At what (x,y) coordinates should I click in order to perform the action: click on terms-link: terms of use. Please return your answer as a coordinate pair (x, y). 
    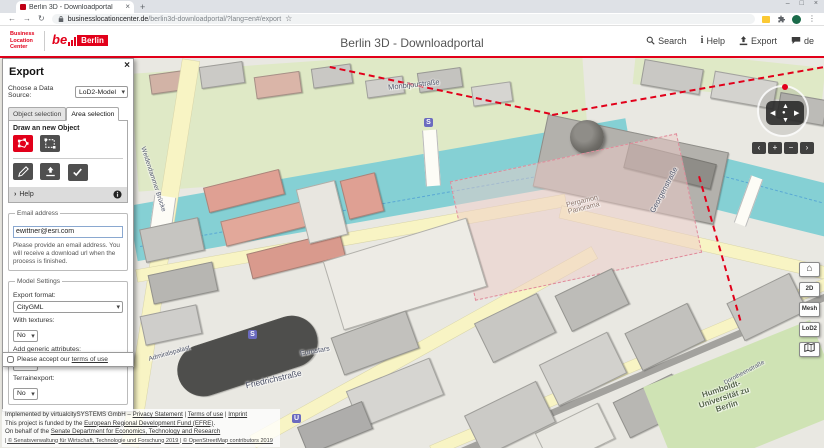
    Looking at the image, I should click on (90, 359).